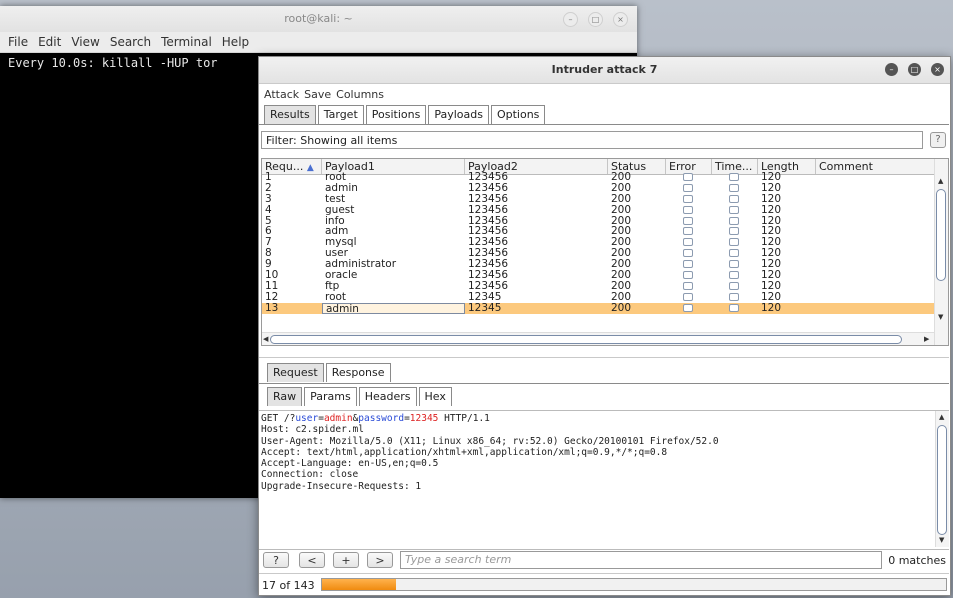 The height and width of the screenshot is (598, 953). Describe the element at coordinates (641, 560) in the screenshot. I see `search-input: Type a search term` at that location.